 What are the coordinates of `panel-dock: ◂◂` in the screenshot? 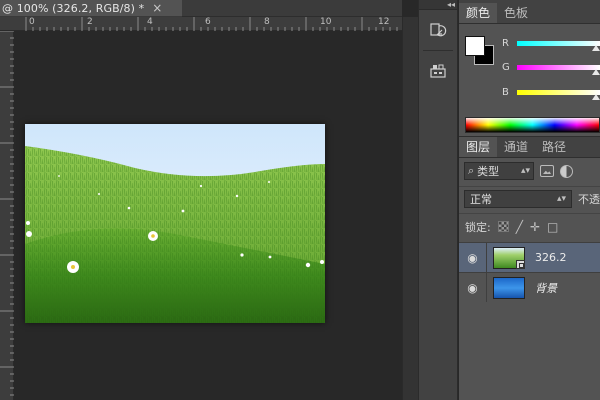 It's located at (438, 200).